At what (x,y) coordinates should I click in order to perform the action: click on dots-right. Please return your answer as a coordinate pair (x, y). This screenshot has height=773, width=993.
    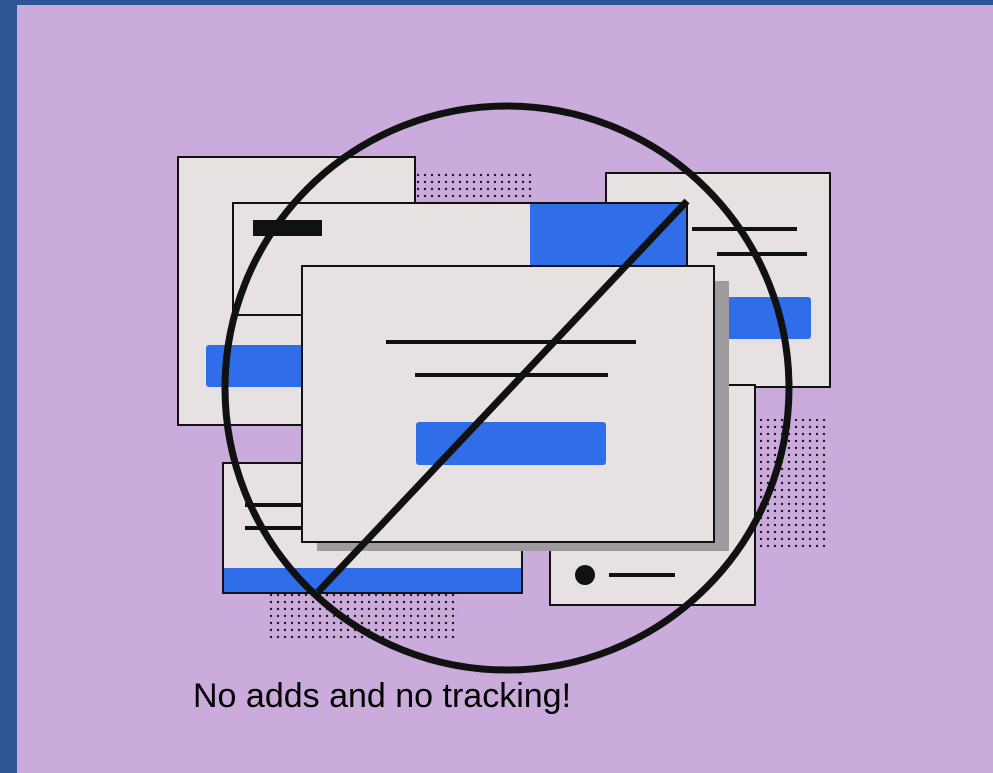
    Looking at the image, I should click on (793, 483).